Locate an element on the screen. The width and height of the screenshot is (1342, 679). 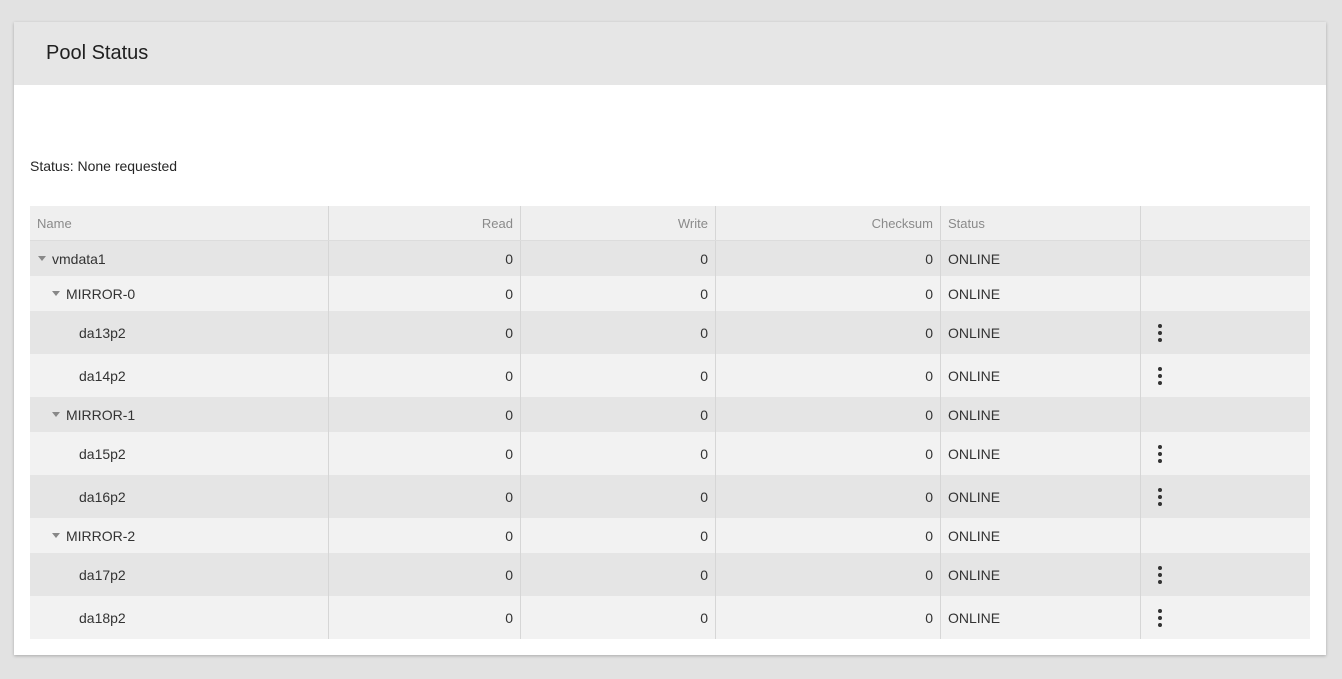
table-row: da16p2 0 0 0 ONLINE is located at coordinates (670, 496).